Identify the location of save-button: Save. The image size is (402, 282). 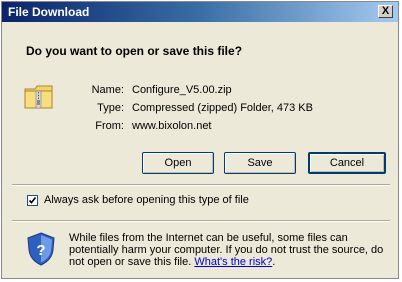
(260, 163).